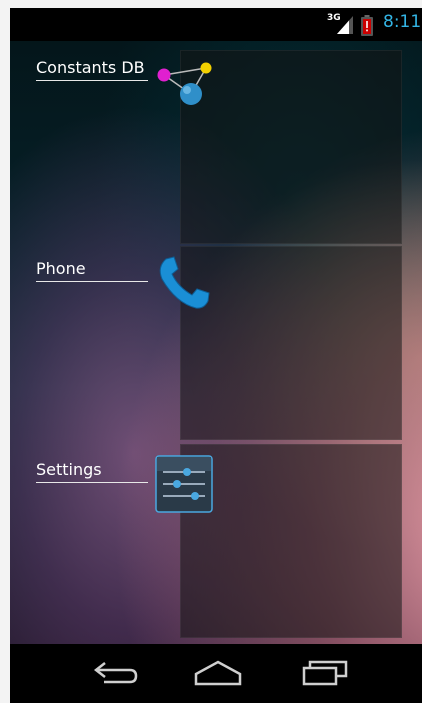  Describe the element at coordinates (115, 673) in the screenshot. I see `back-icon` at that location.